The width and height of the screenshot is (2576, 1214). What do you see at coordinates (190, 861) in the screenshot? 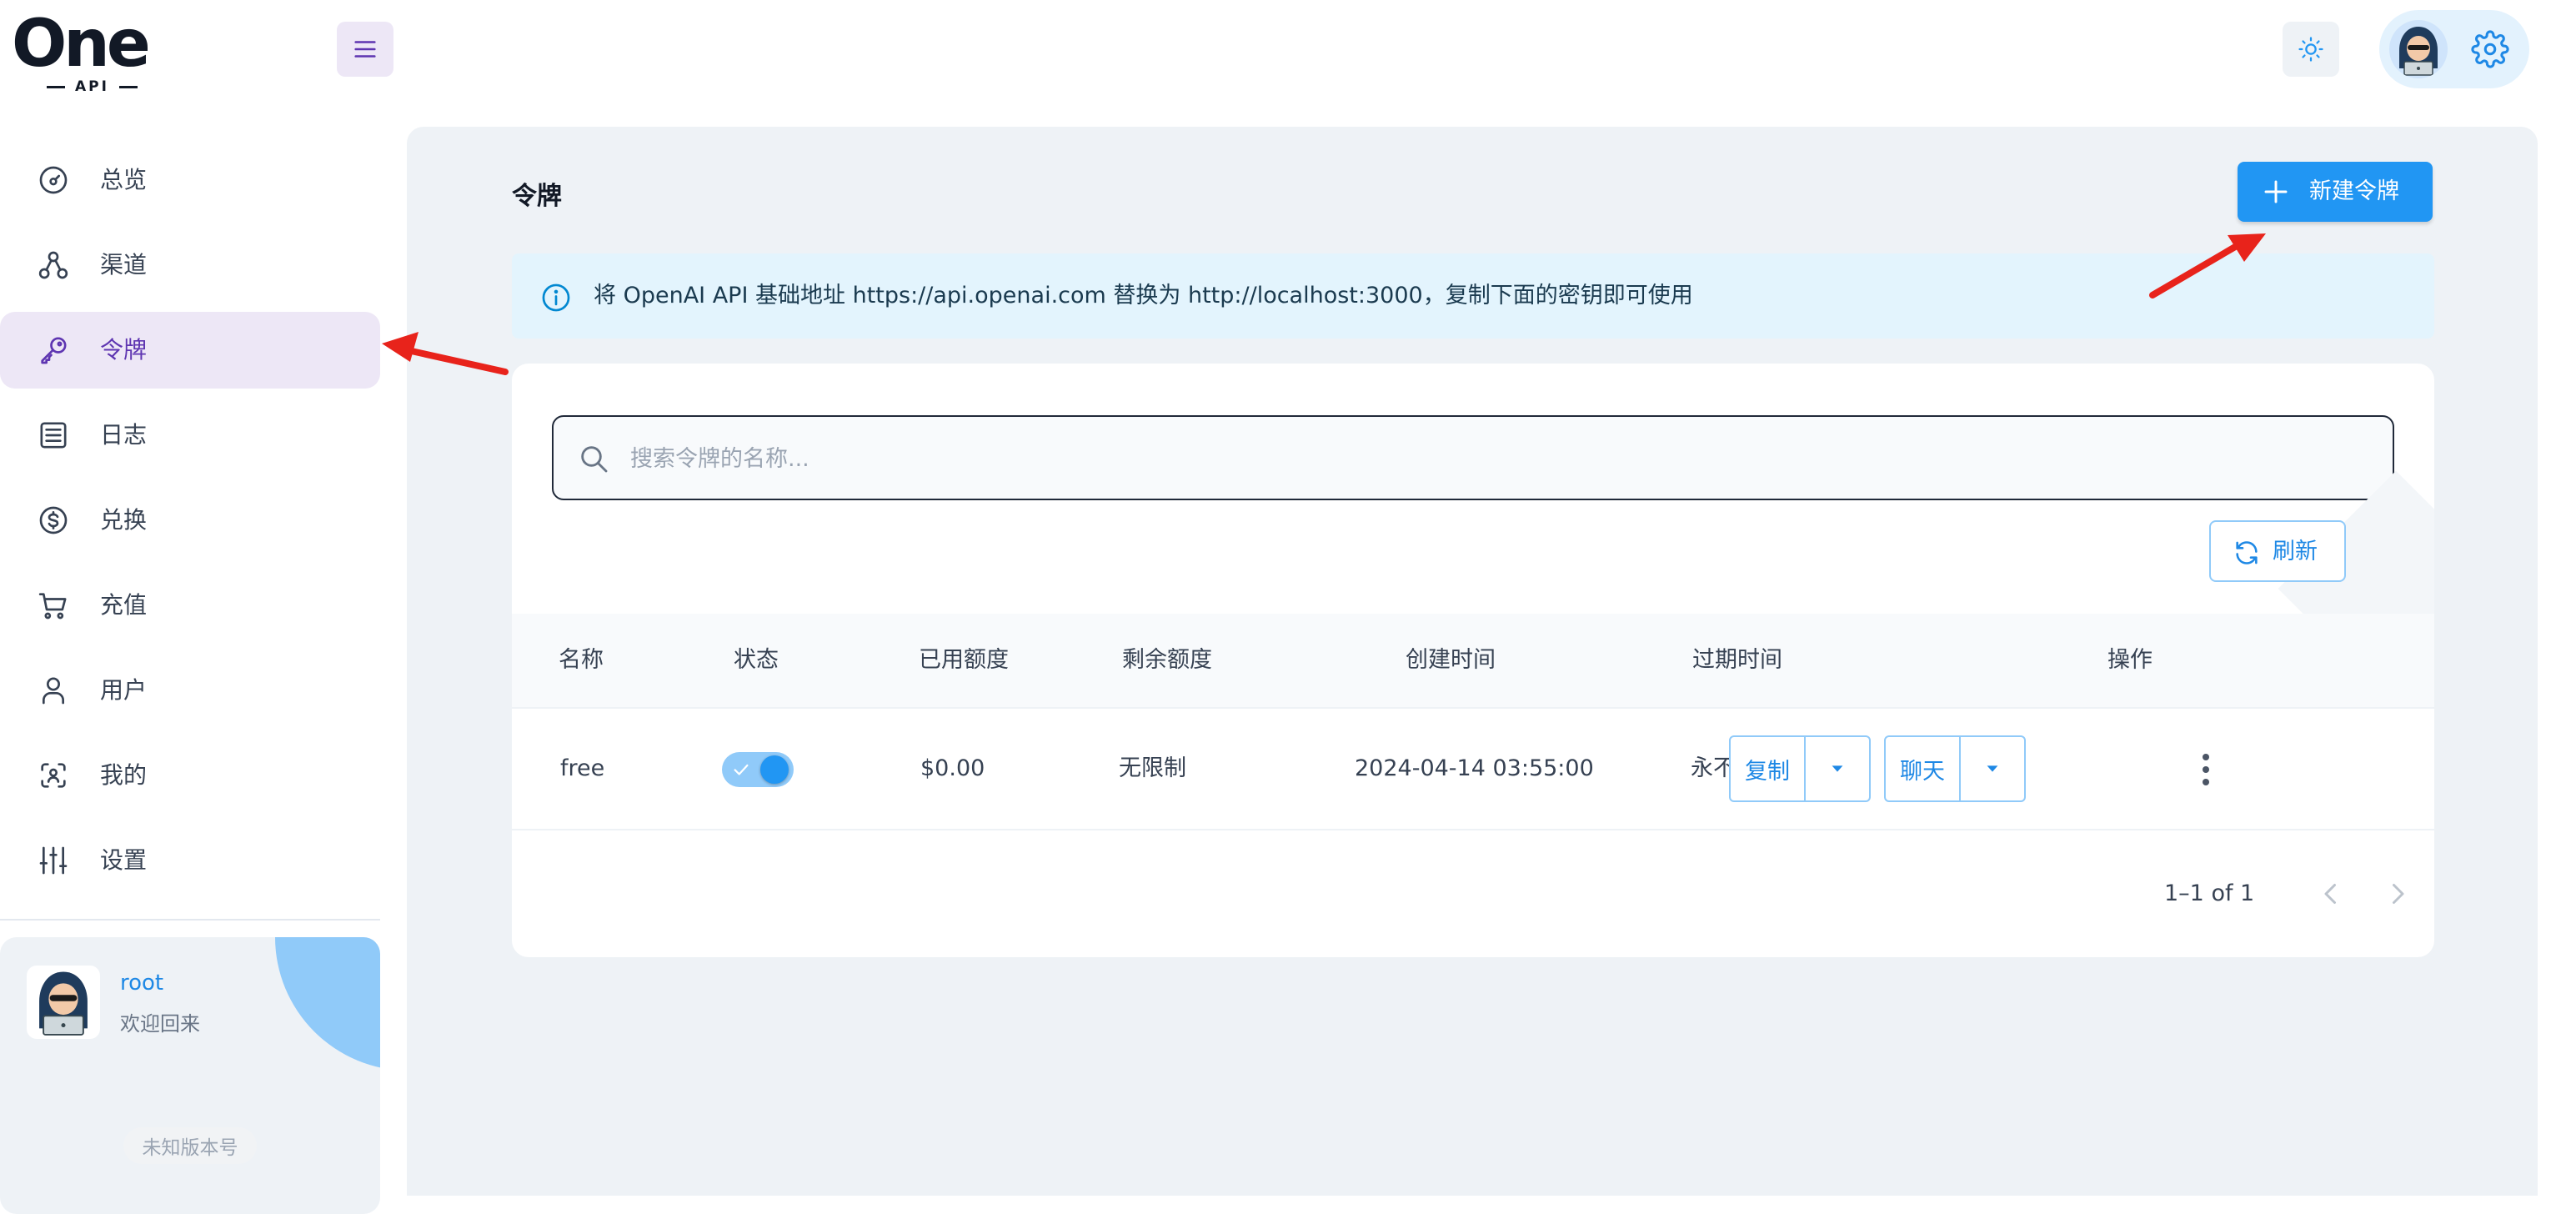
I see `sidebar-item-settings: 设置` at bounding box center [190, 861].